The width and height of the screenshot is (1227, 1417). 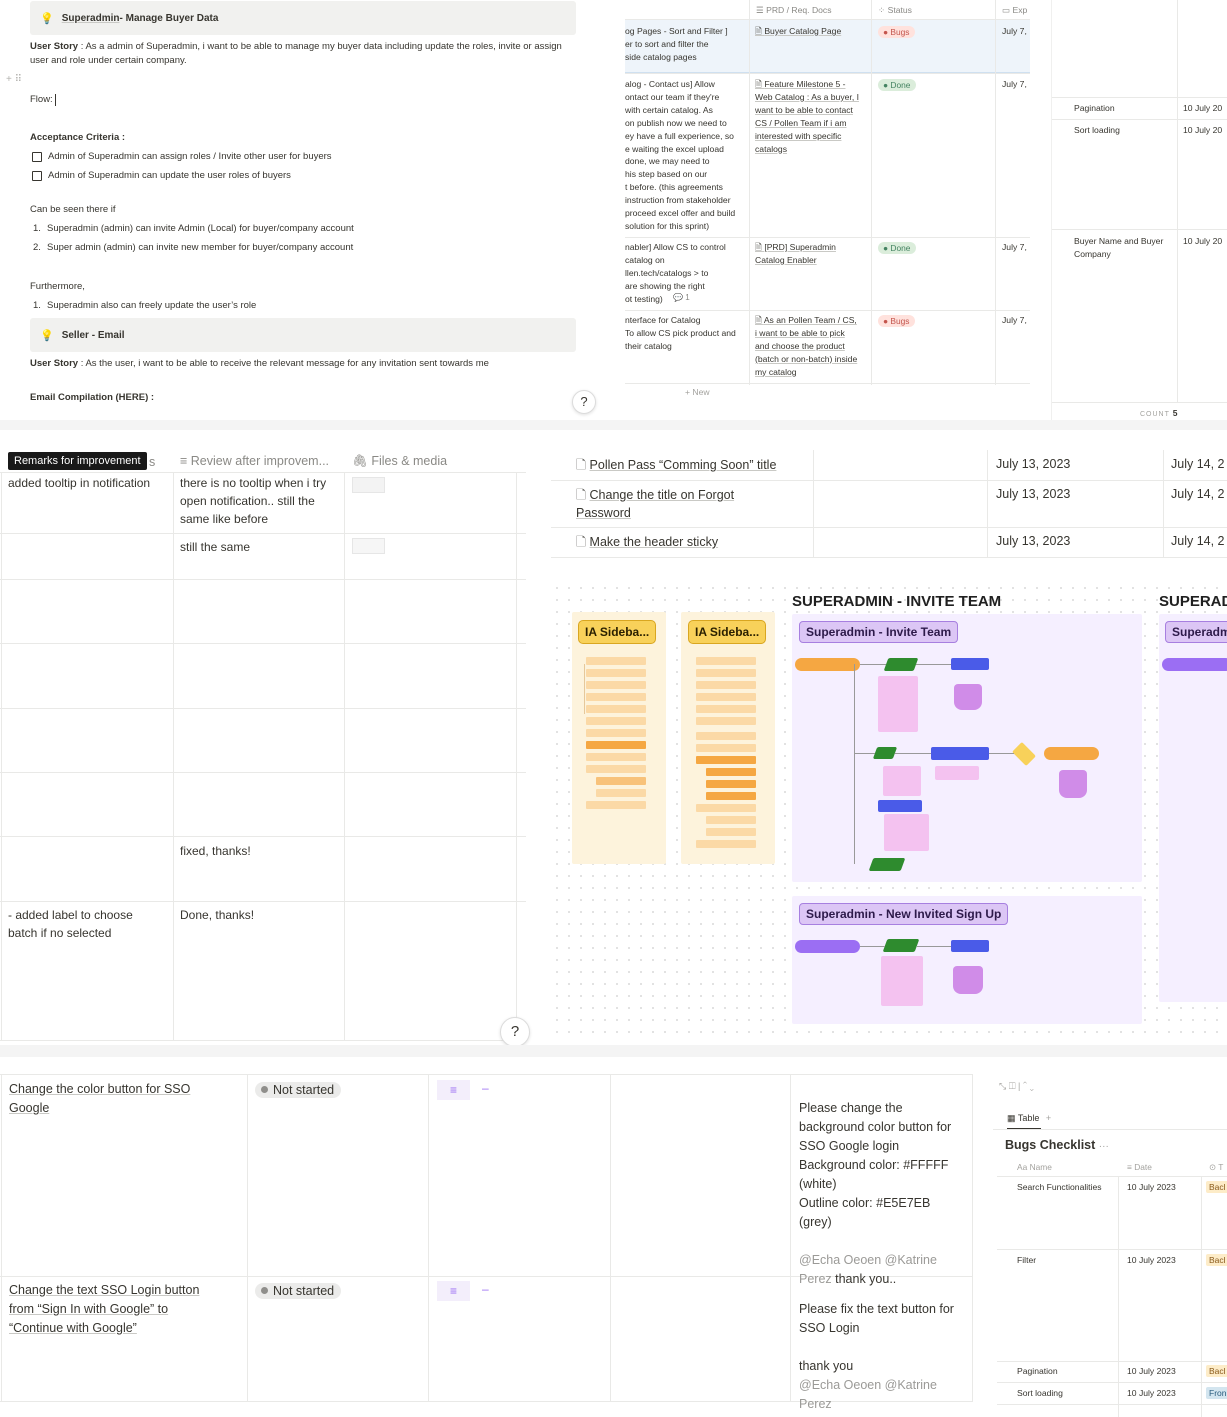 What do you see at coordinates (215, 547) in the screenshot?
I see `review-cell: still the same` at bounding box center [215, 547].